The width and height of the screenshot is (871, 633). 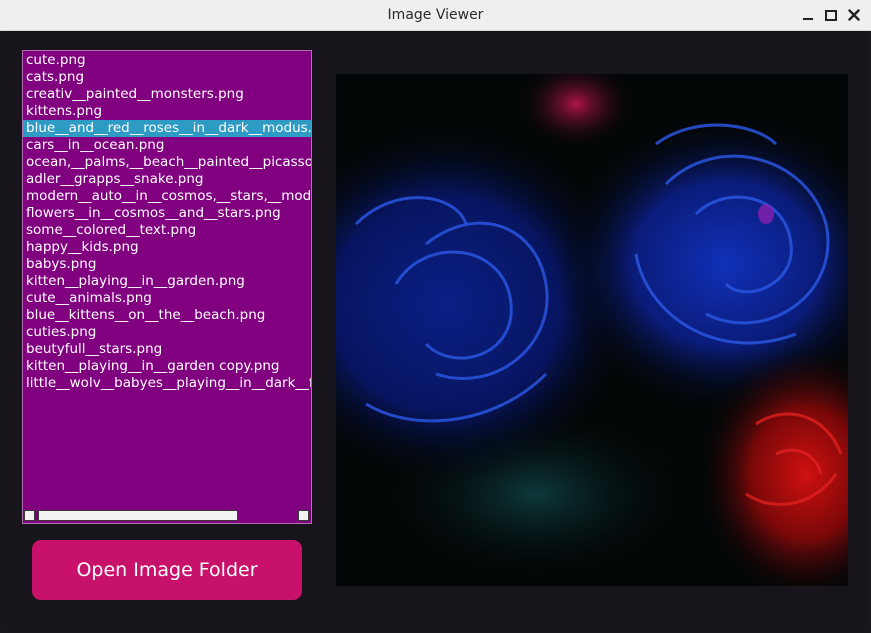 What do you see at coordinates (303, 515) in the screenshot?
I see `scroll-right-button` at bounding box center [303, 515].